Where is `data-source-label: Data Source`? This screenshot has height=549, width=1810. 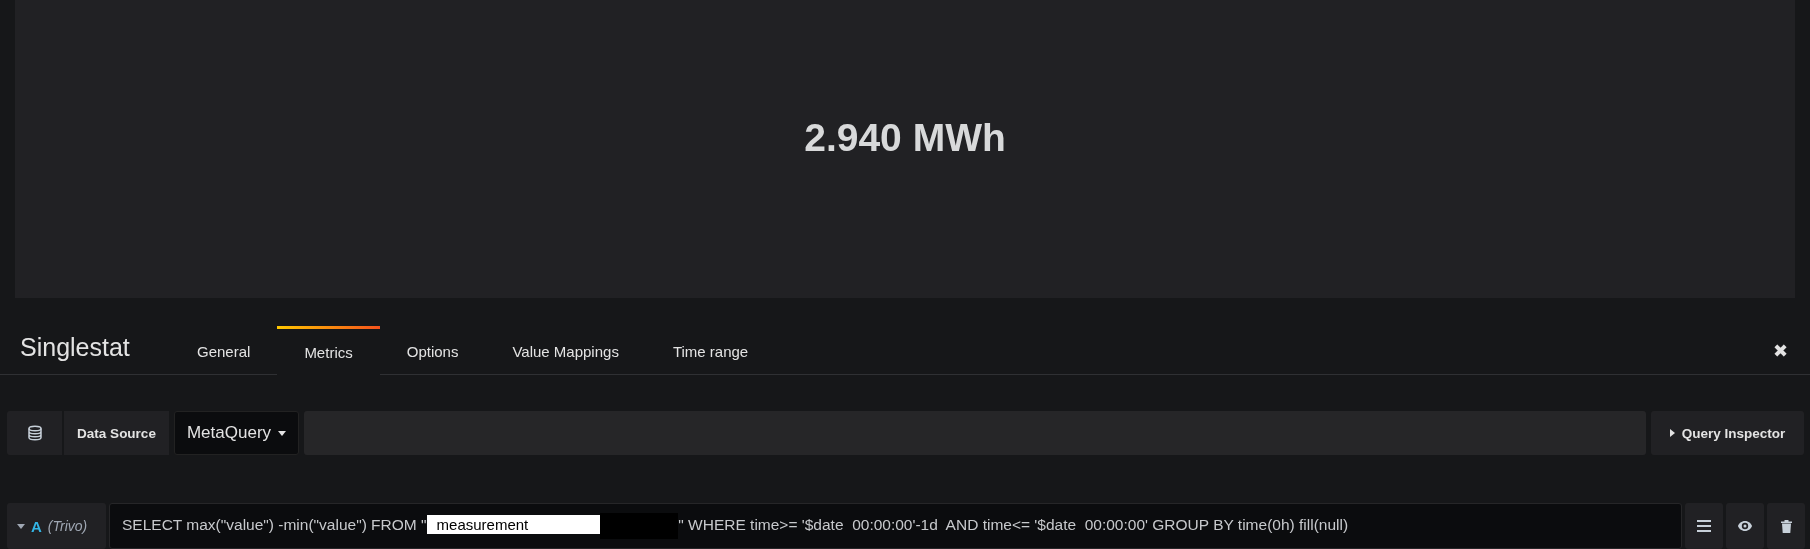 data-source-label: Data Source is located at coordinates (116, 433).